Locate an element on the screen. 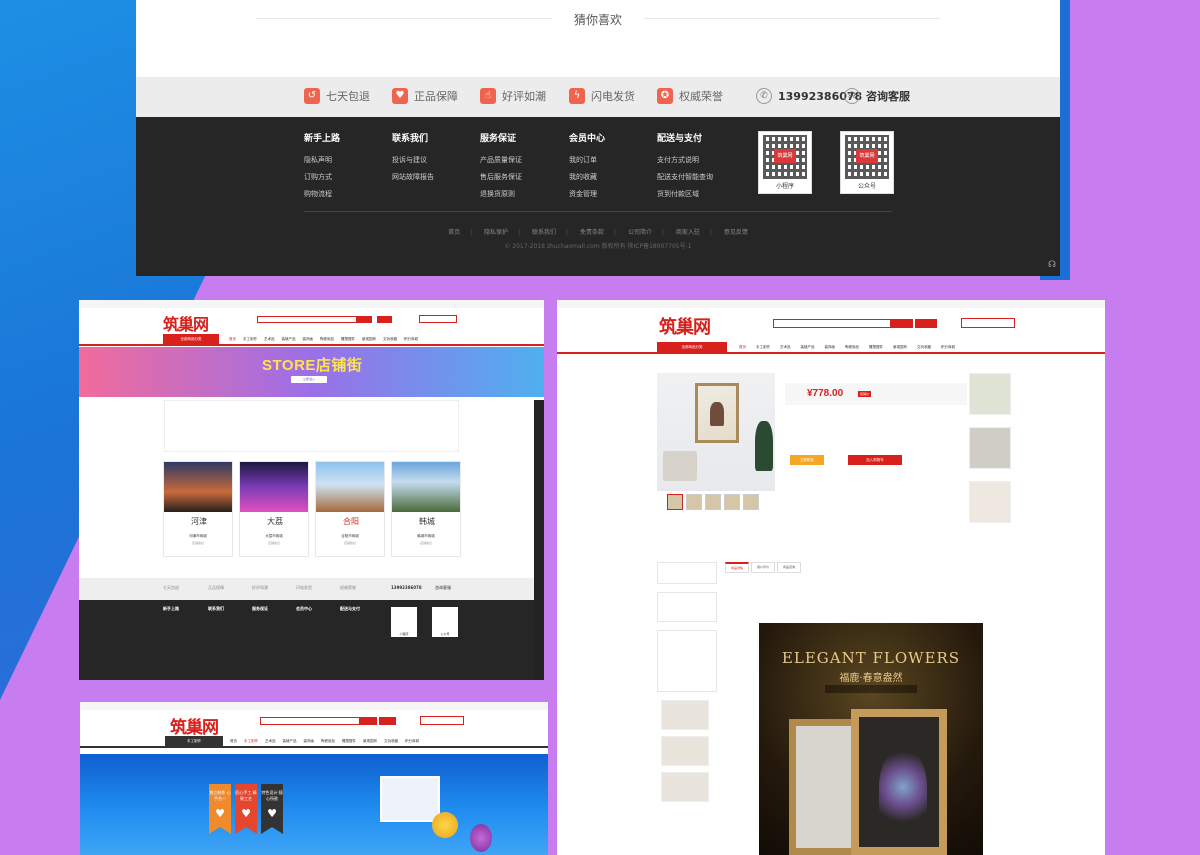 This screenshot has width=1200, height=855. footer-link: 资金管理 is located at coordinates (587, 194).